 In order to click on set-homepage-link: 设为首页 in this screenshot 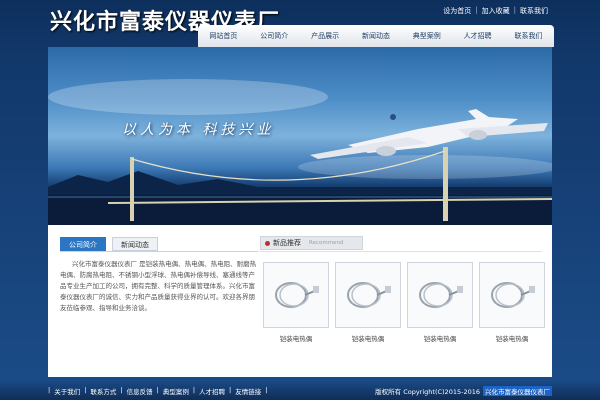, I will do `click(457, 11)`.